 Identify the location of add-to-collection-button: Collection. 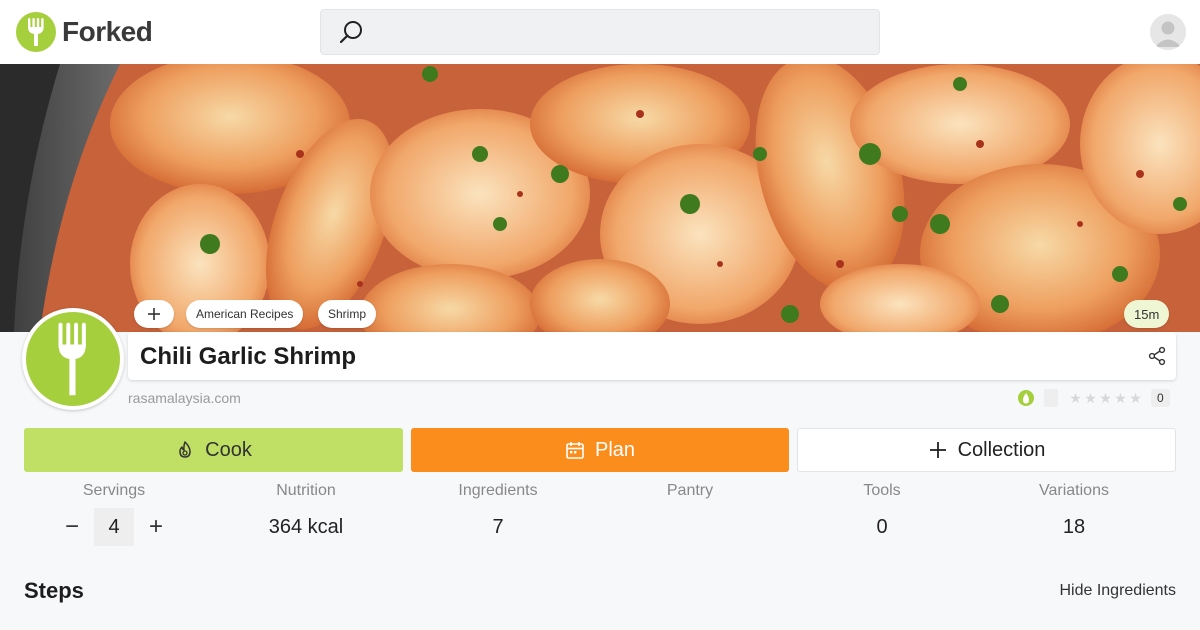
(986, 450).